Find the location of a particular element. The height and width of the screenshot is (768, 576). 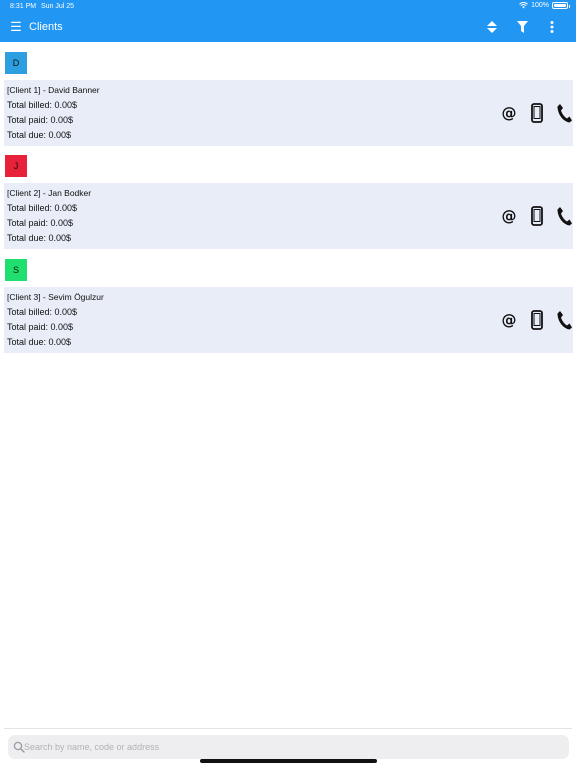

top-bar: 8:31 PM Sun Jul 25 100% ☰ Clients is located at coordinates (288, 21).